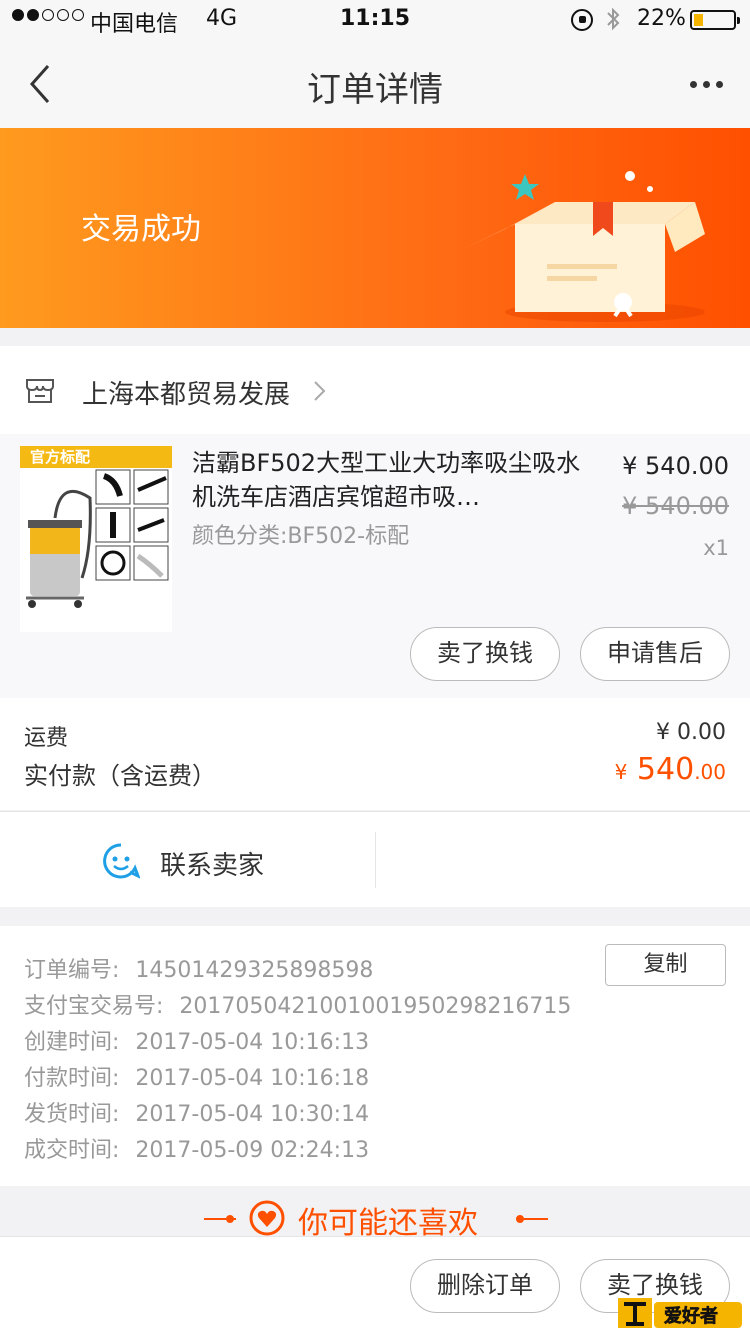 Image resolution: width=750 pixels, height=1334 pixels. What do you see at coordinates (375, 1213) in the screenshot?
I see `recommend-header: 你可能还喜欢` at bounding box center [375, 1213].